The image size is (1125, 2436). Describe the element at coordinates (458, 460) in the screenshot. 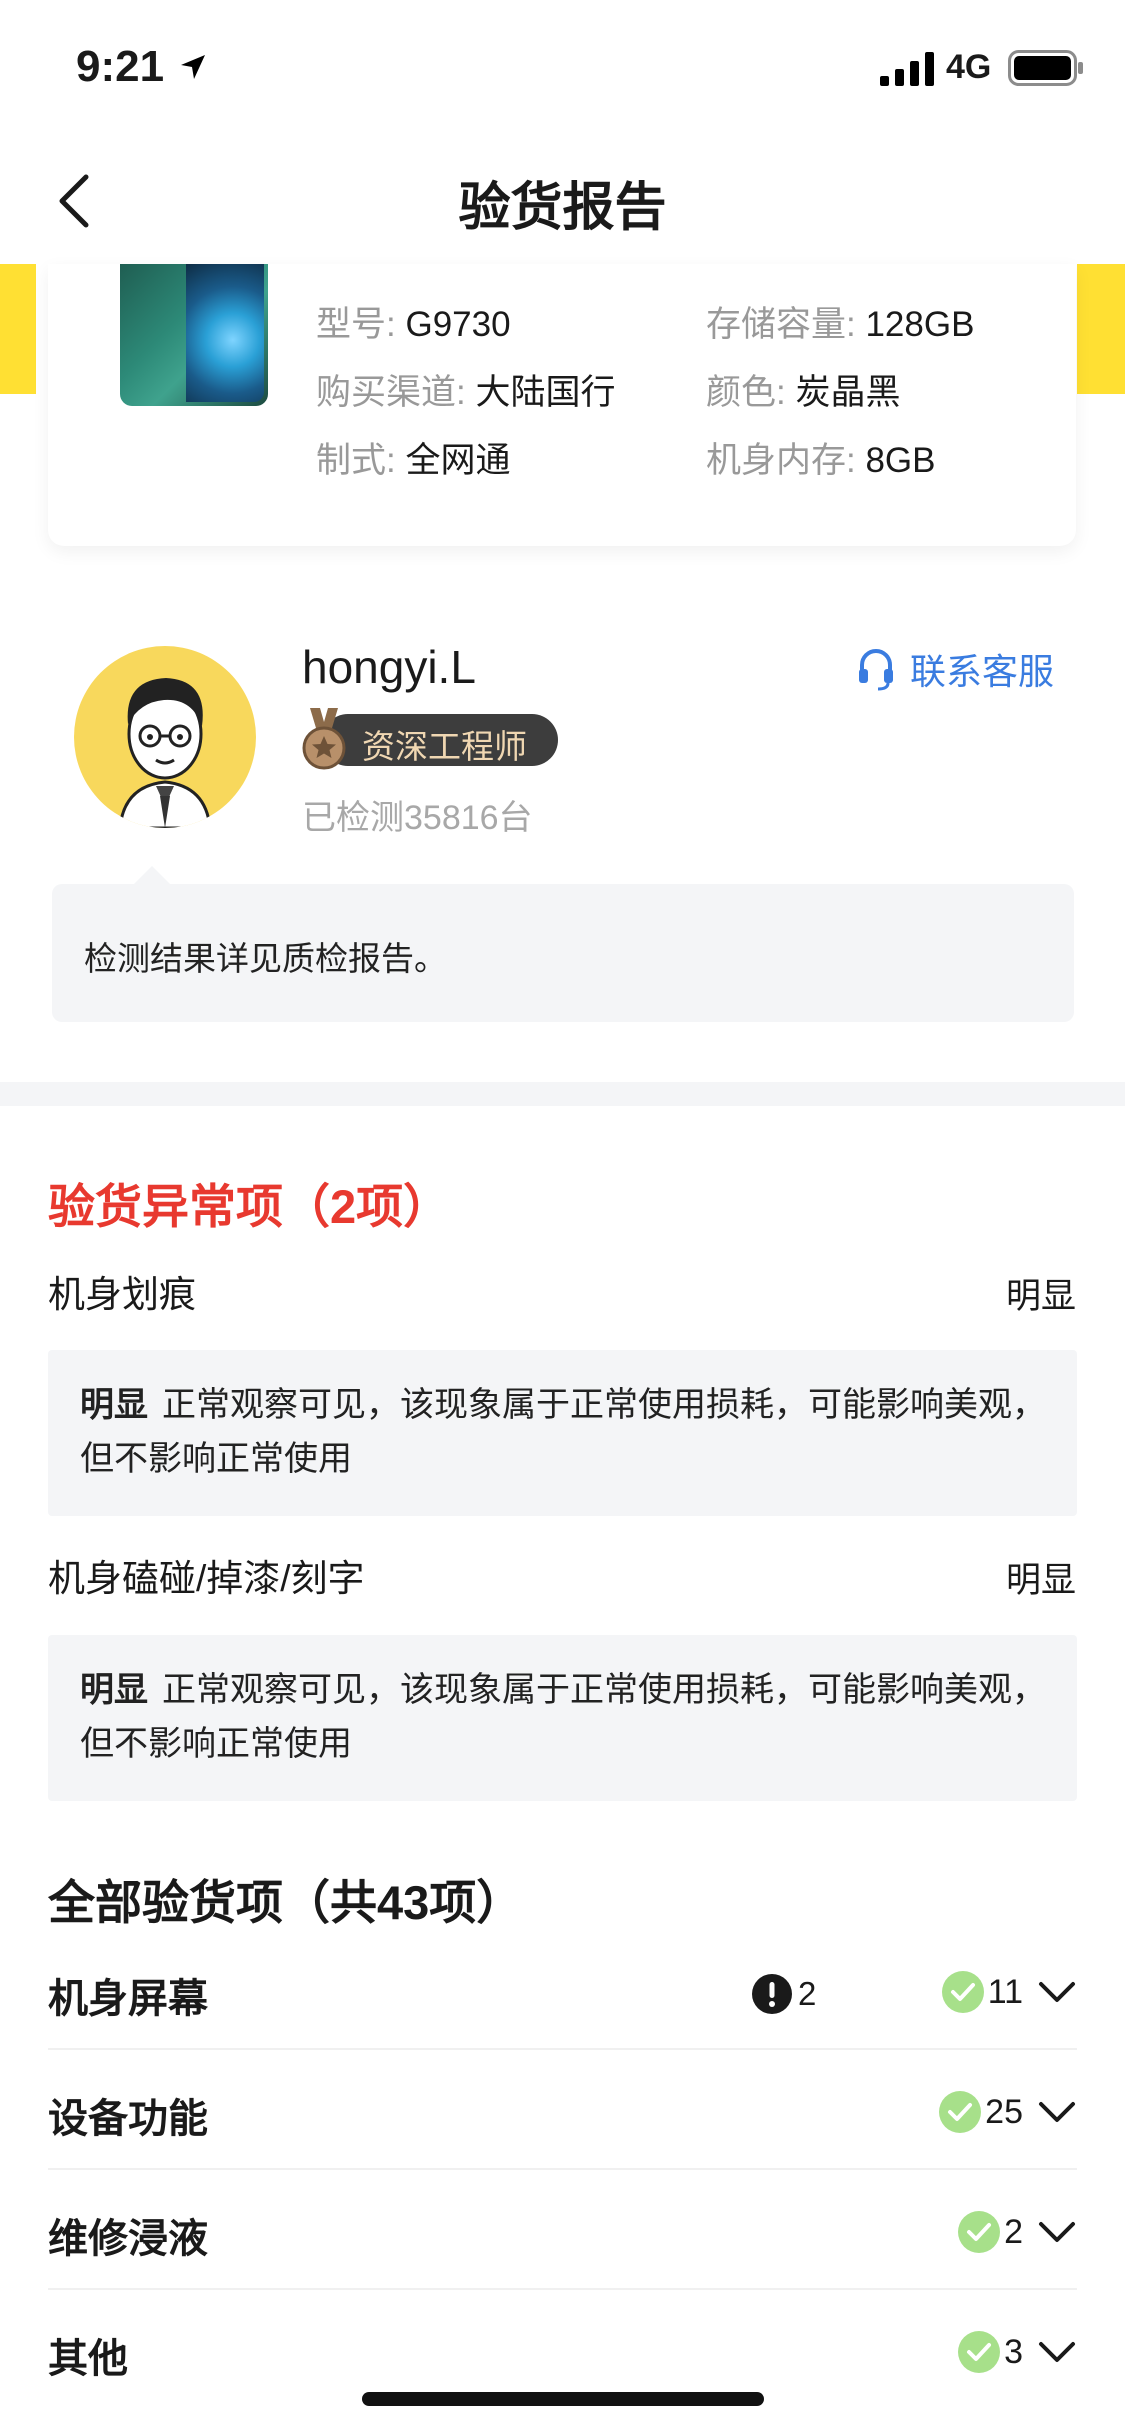

I see `spec-value: 全网通` at that location.